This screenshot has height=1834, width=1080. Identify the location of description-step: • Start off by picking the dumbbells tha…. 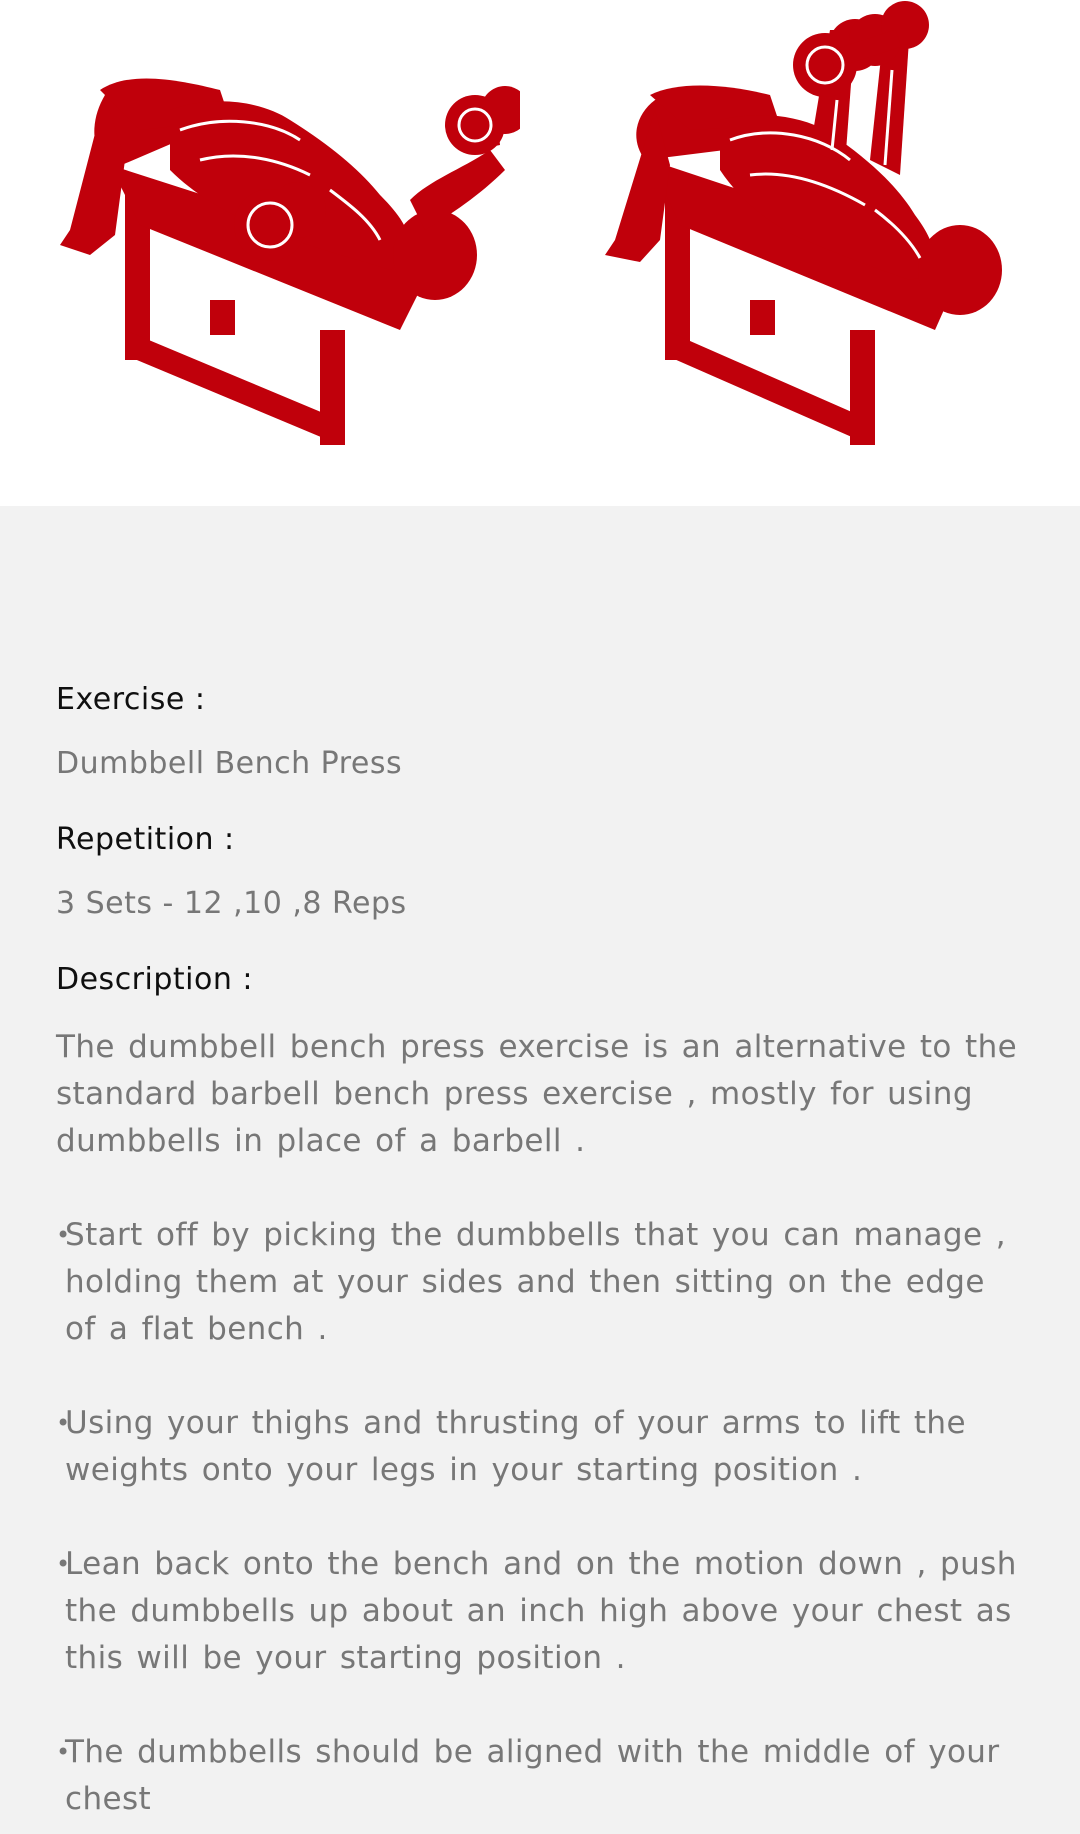
(546, 1282).